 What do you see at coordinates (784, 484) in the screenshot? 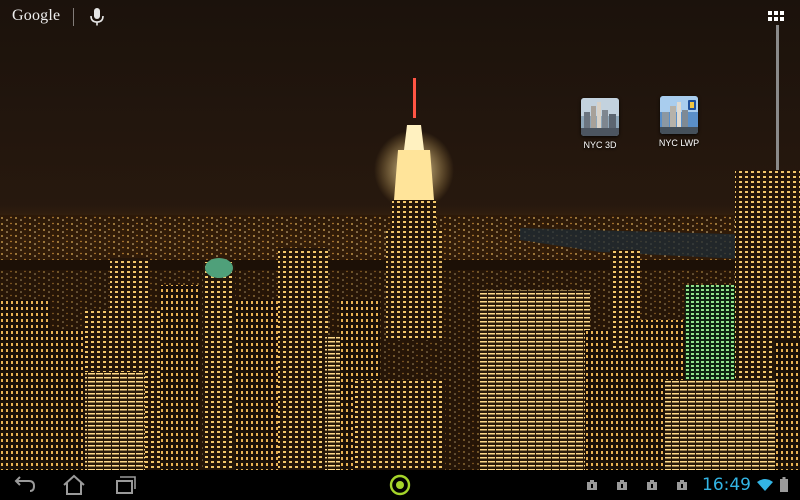
I see `battery-icon` at bounding box center [784, 484].